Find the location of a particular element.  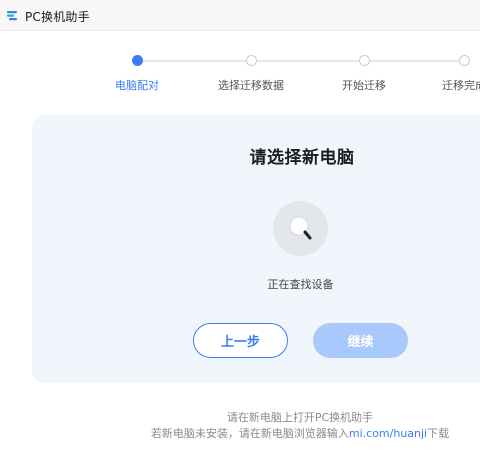

step-label-start-migration: 开始迁移 is located at coordinates (364, 85).